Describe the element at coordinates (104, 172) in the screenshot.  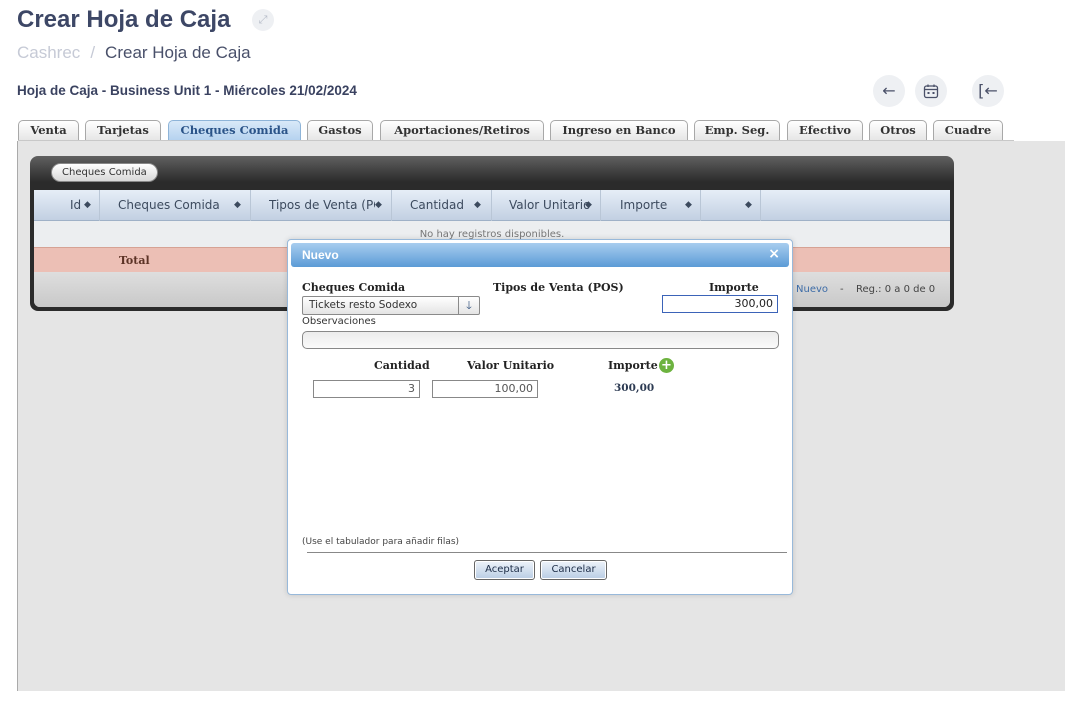
I see `panel-title: Cheques Comida` at that location.